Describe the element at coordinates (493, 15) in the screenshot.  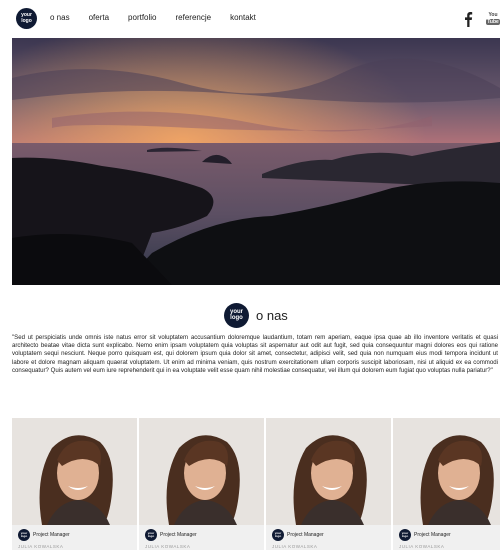
I see `youtube-text-you: You` at that location.